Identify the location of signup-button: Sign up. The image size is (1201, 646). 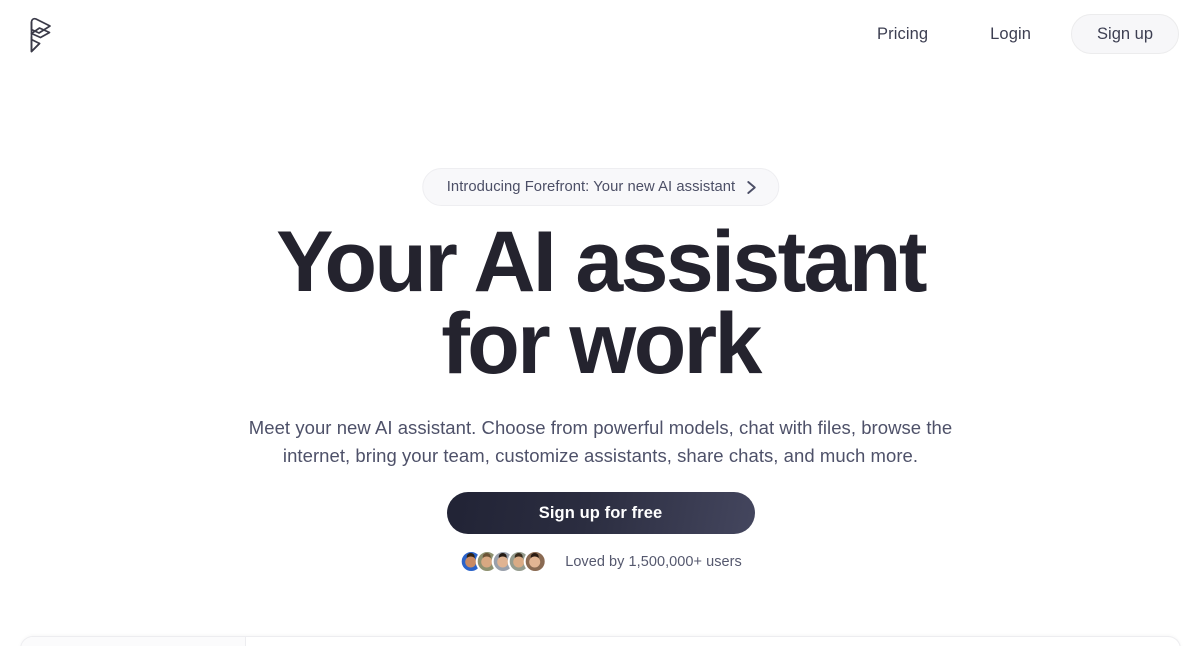
(1125, 34).